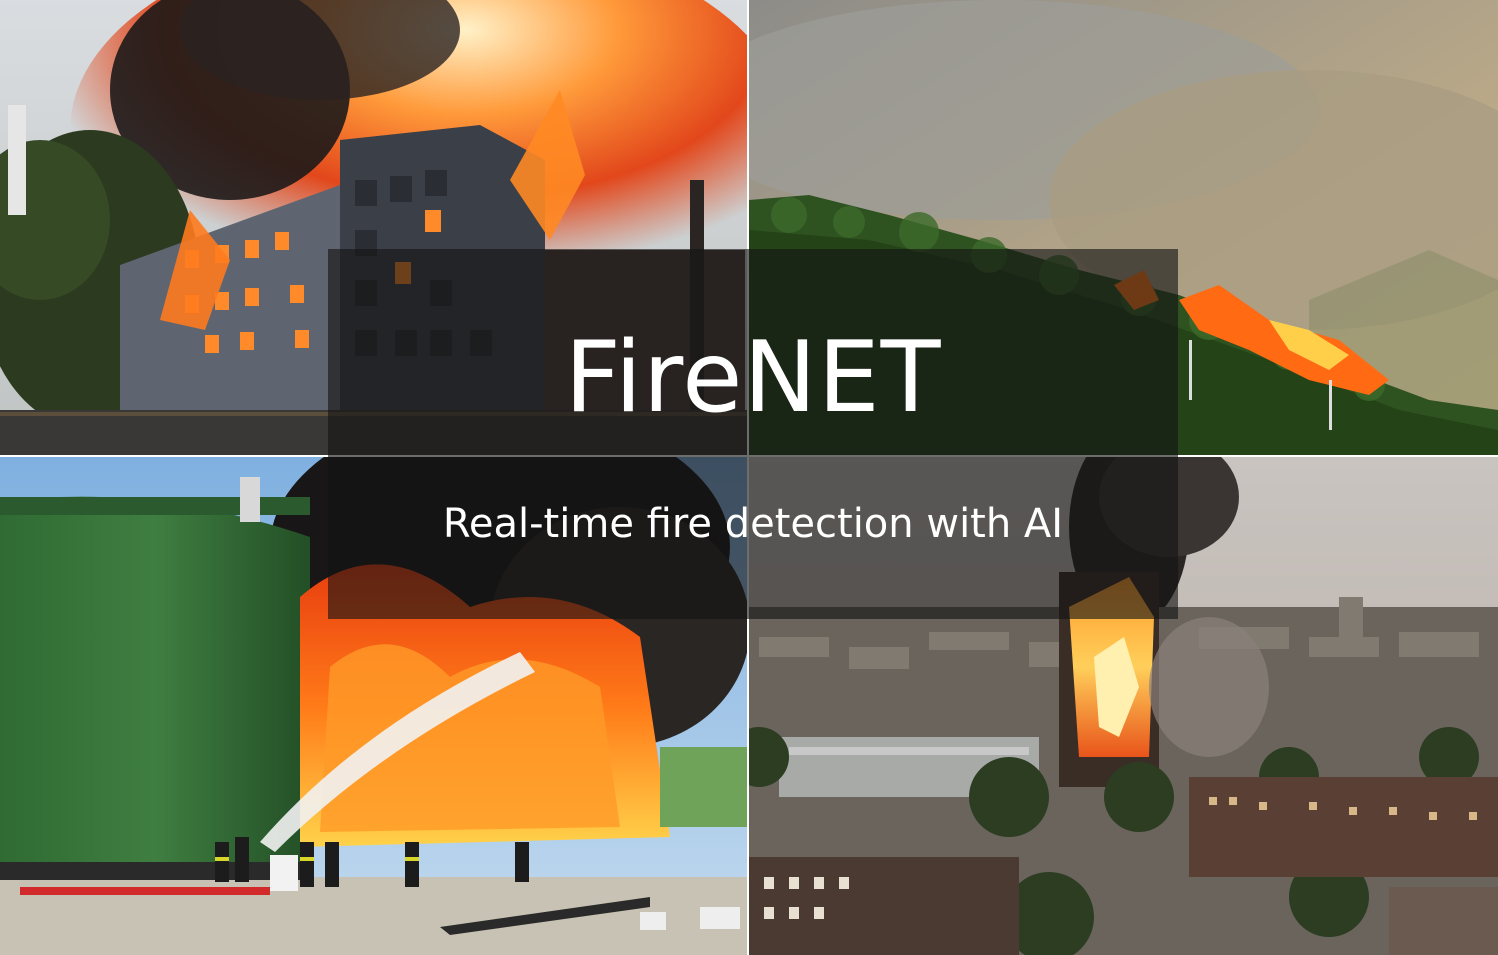 Image resolution: width=1498 pixels, height=955 pixels. I want to click on hero-subtitle: Real-time fire detection with AI, so click(753, 524).